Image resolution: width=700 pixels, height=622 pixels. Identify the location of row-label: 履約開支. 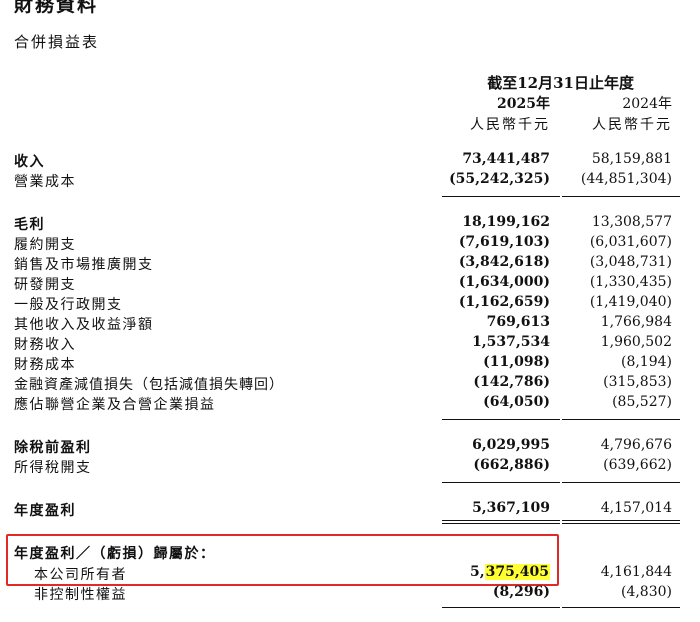
(45, 245).